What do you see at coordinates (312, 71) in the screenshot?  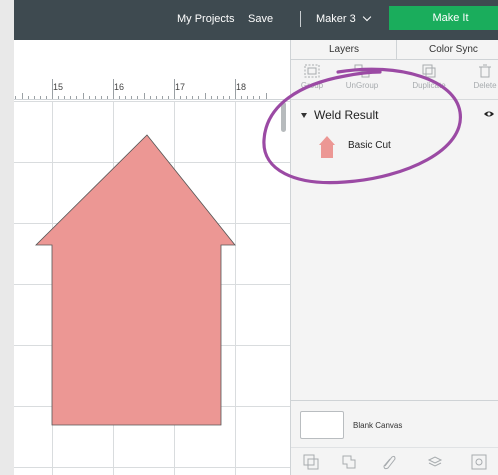 I see `group-icon` at bounding box center [312, 71].